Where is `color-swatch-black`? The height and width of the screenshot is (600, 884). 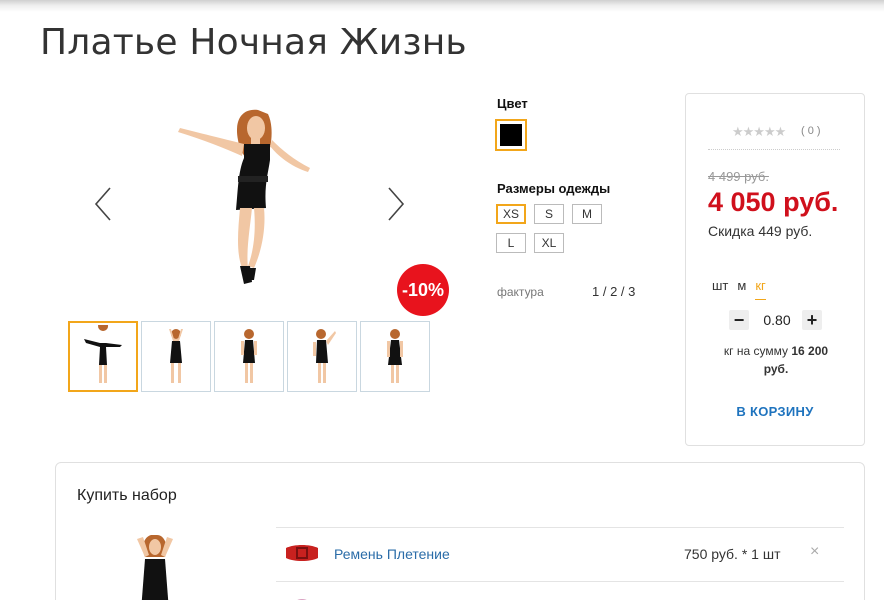
color-swatch-black is located at coordinates (511, 135).